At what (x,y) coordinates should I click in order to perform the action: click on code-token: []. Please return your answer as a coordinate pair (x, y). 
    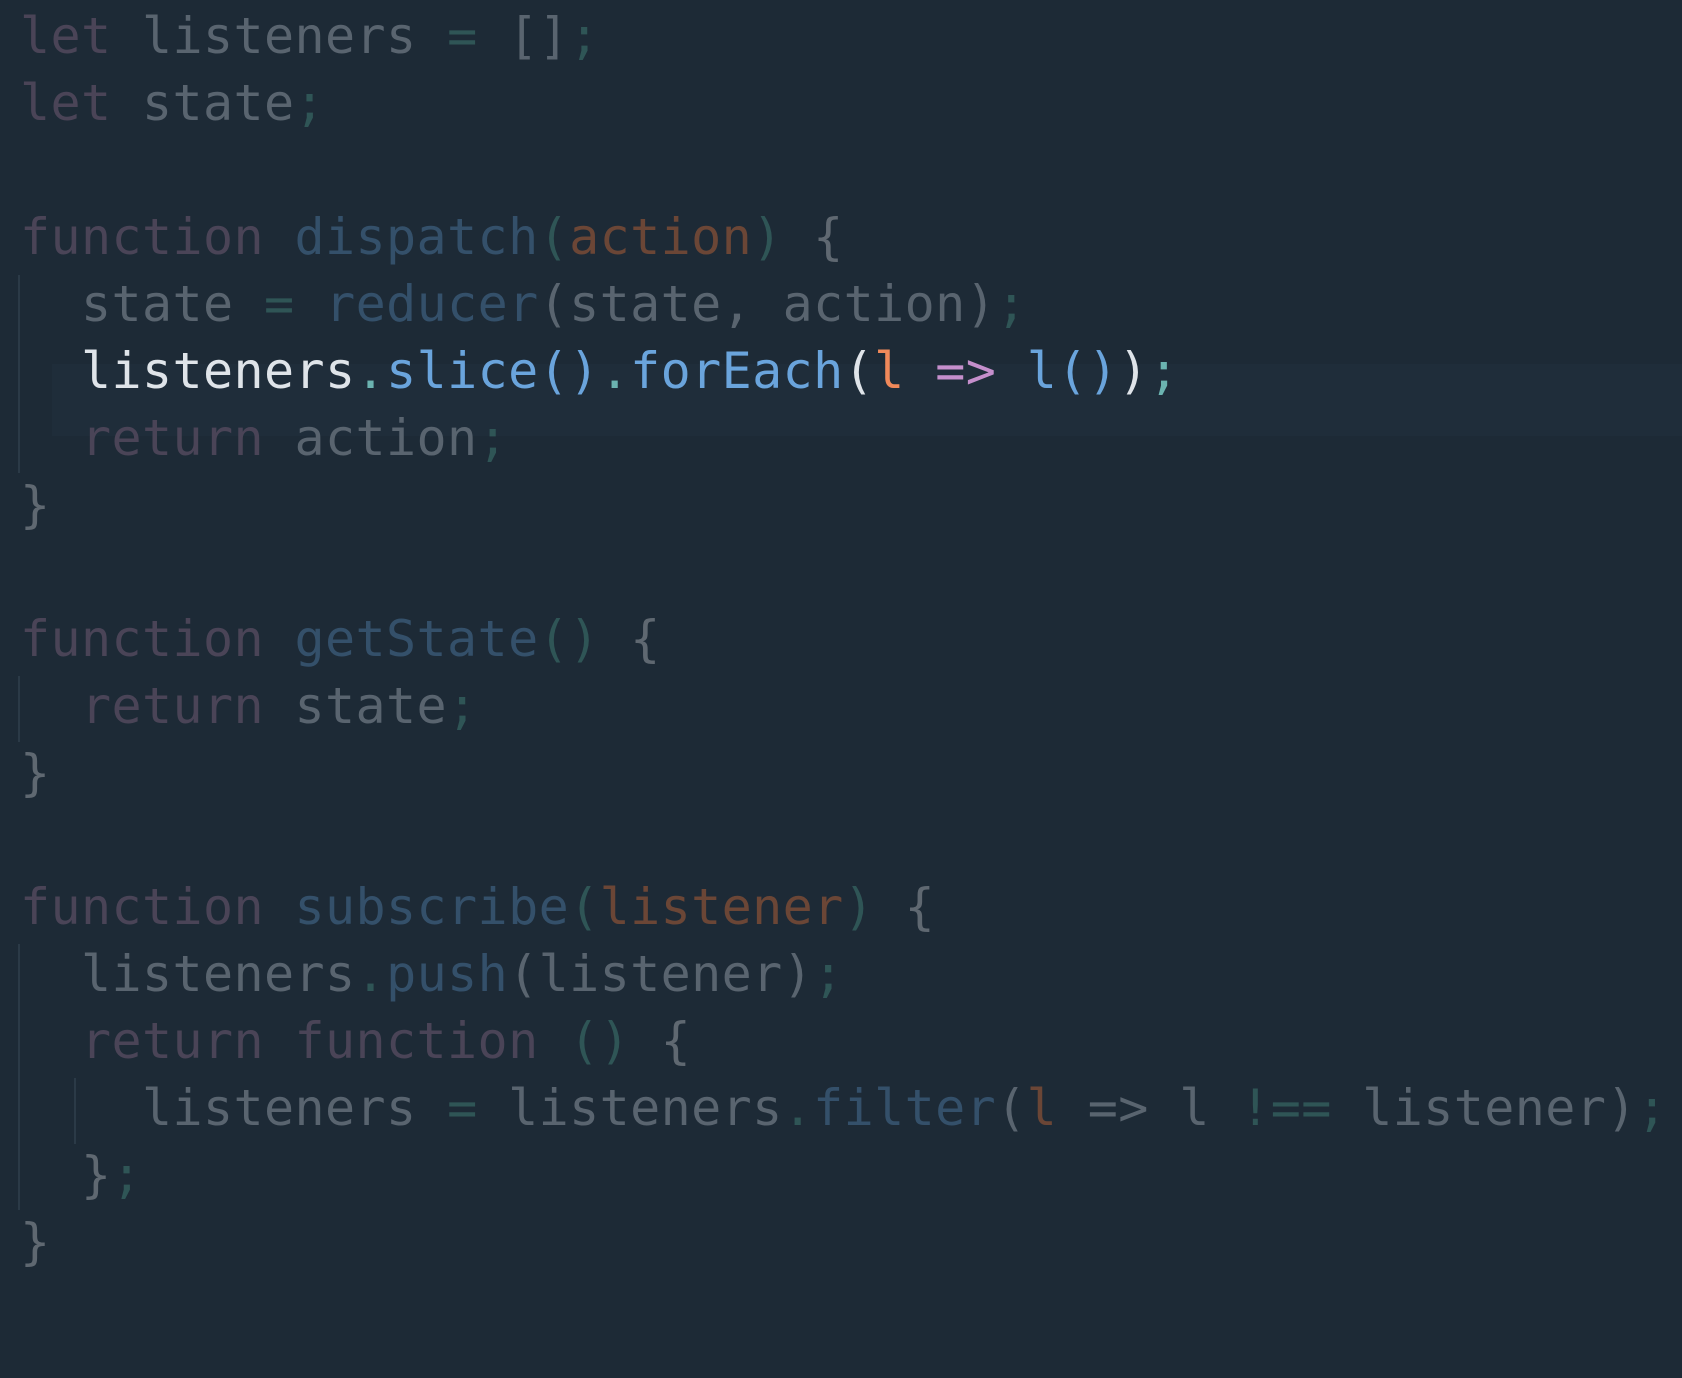
    Looking at the image, I should click on (539, 36).